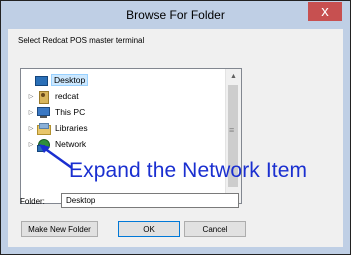  I want to click on annotation-text: Expand the Network Item, so click(188, 170).